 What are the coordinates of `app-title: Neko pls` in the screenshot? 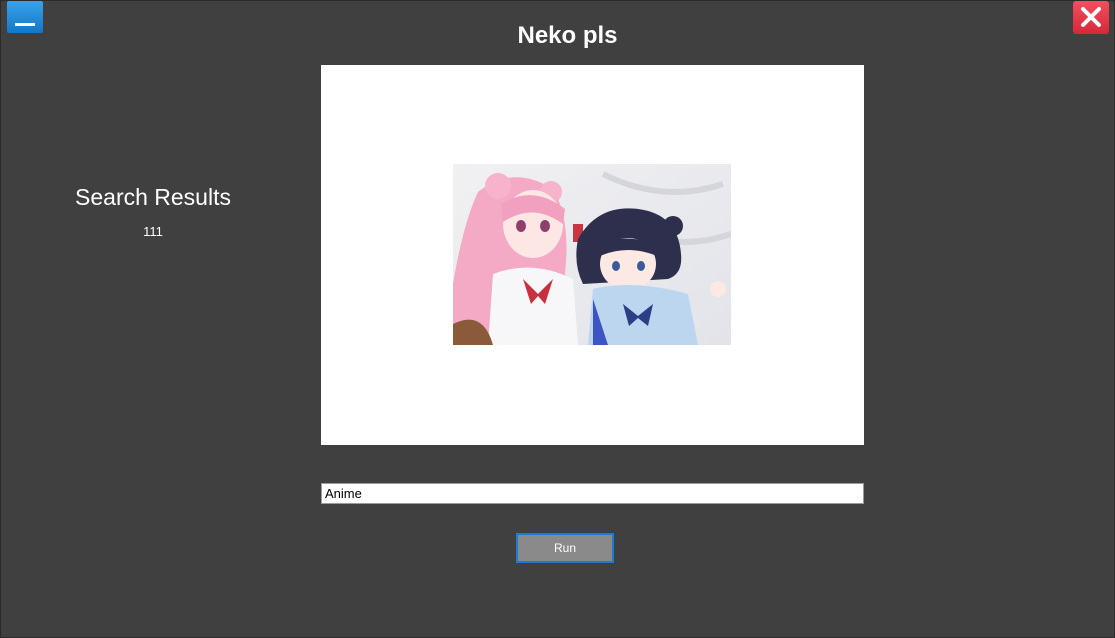 It's located at (567, 35).